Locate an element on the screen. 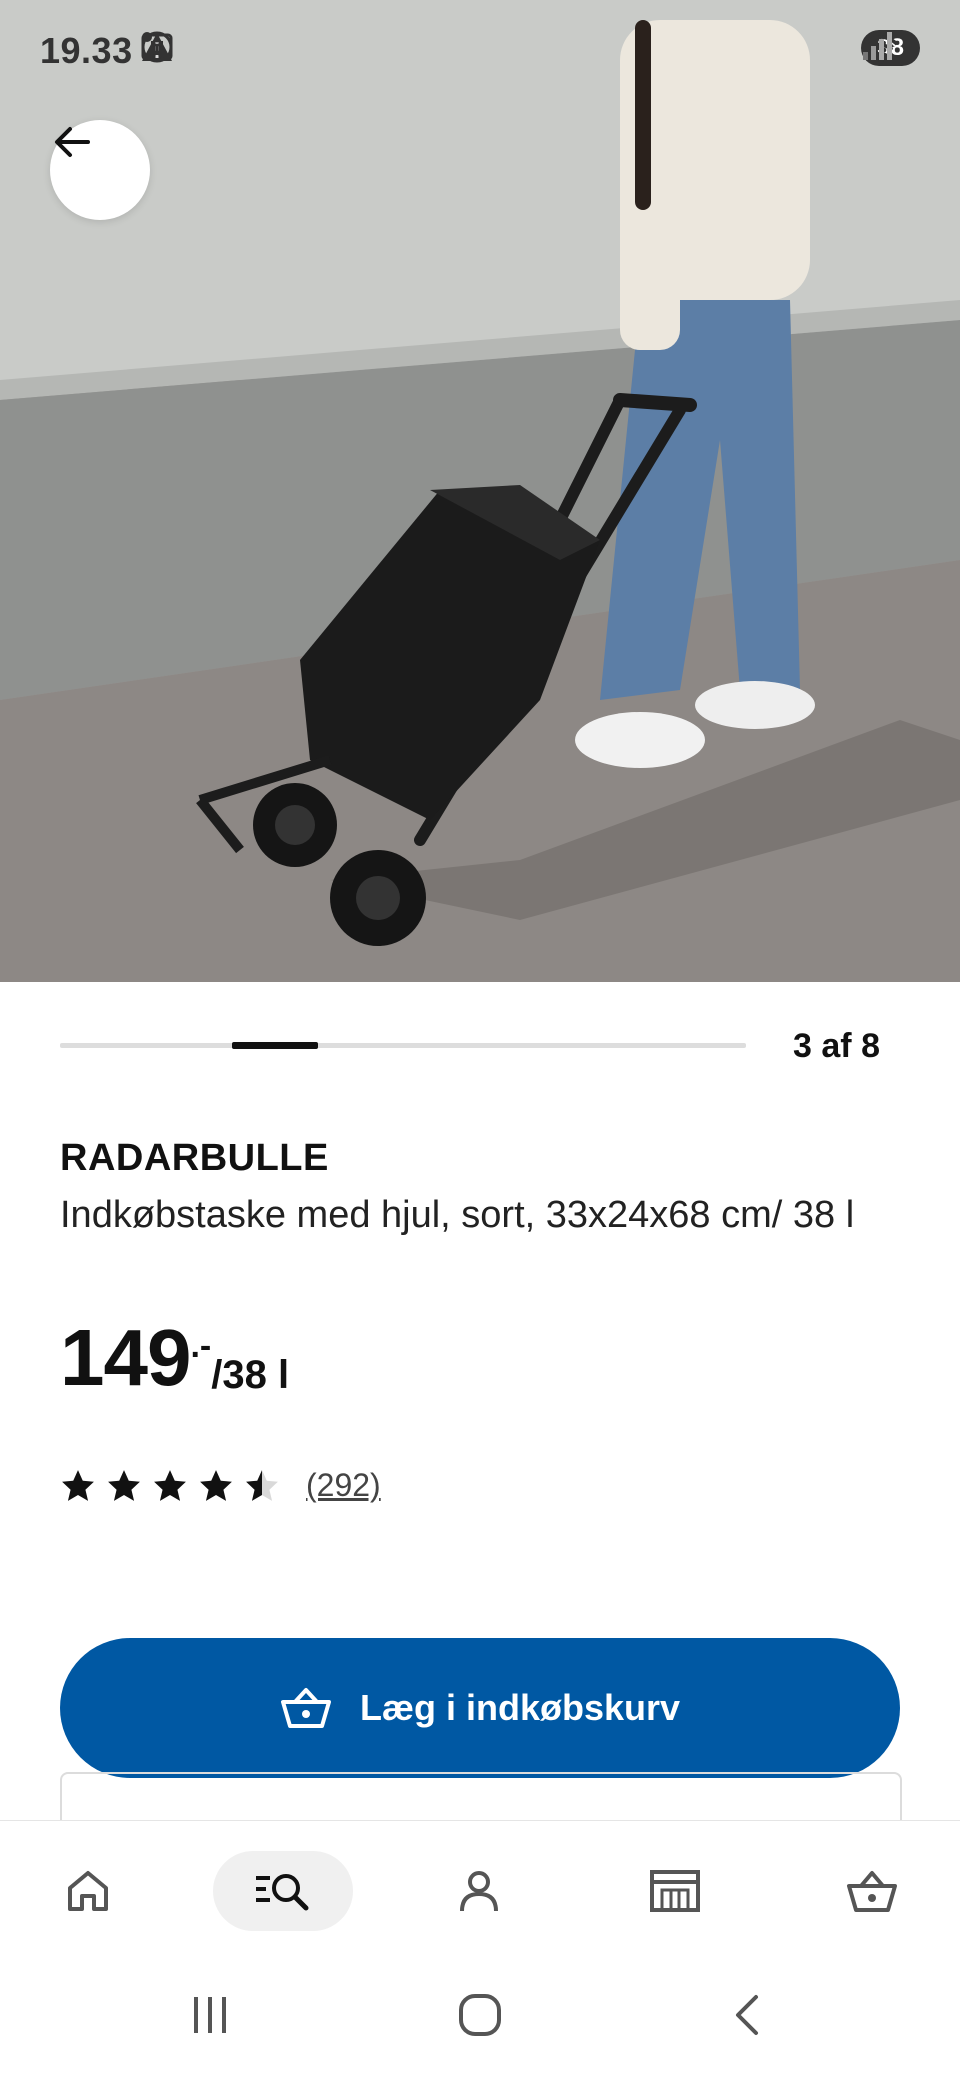  product-name: RADARBULLE is located at coordinates (194, 1158).